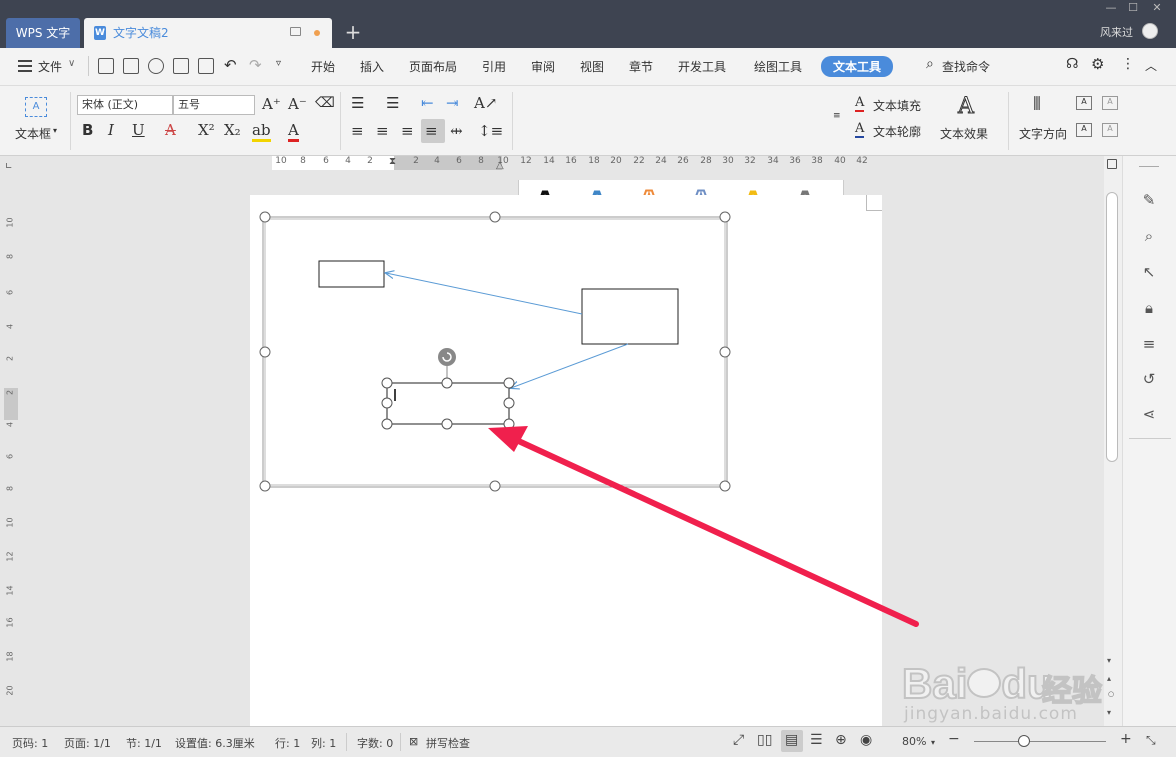 This screenshot has width=1176, height=757. Describe the element at coordinates (1040, 741) in the screenshot. I see `zoom-slider` at that location.